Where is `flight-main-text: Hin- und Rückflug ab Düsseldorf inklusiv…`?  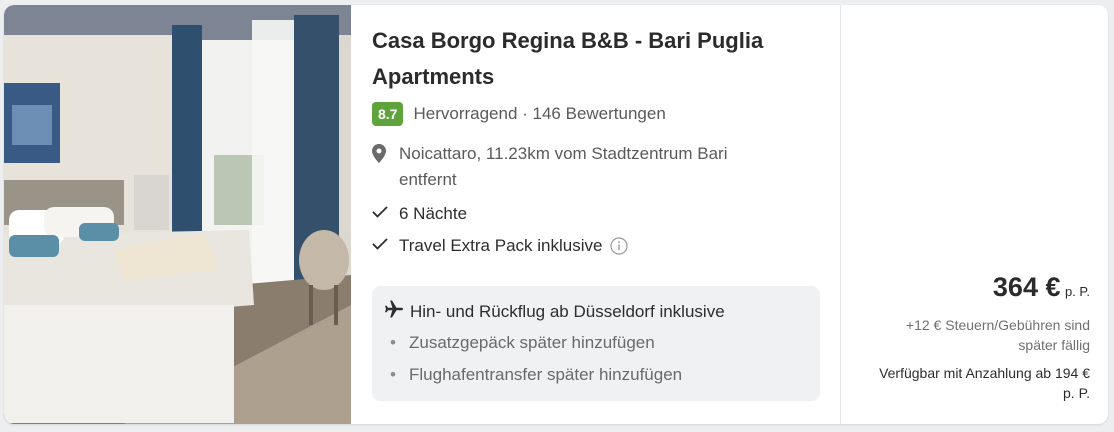
flight-main-text: Hin- und Rückflug ab Düsseldorf inklusiv… is located at coordinates (567, 311).